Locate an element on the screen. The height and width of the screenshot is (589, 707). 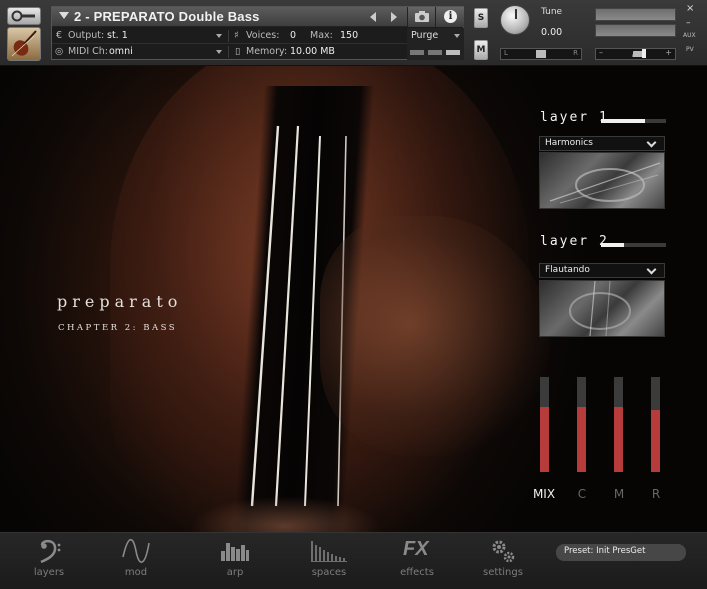
output-select: st. 1 is located at coordinates (117, 35).